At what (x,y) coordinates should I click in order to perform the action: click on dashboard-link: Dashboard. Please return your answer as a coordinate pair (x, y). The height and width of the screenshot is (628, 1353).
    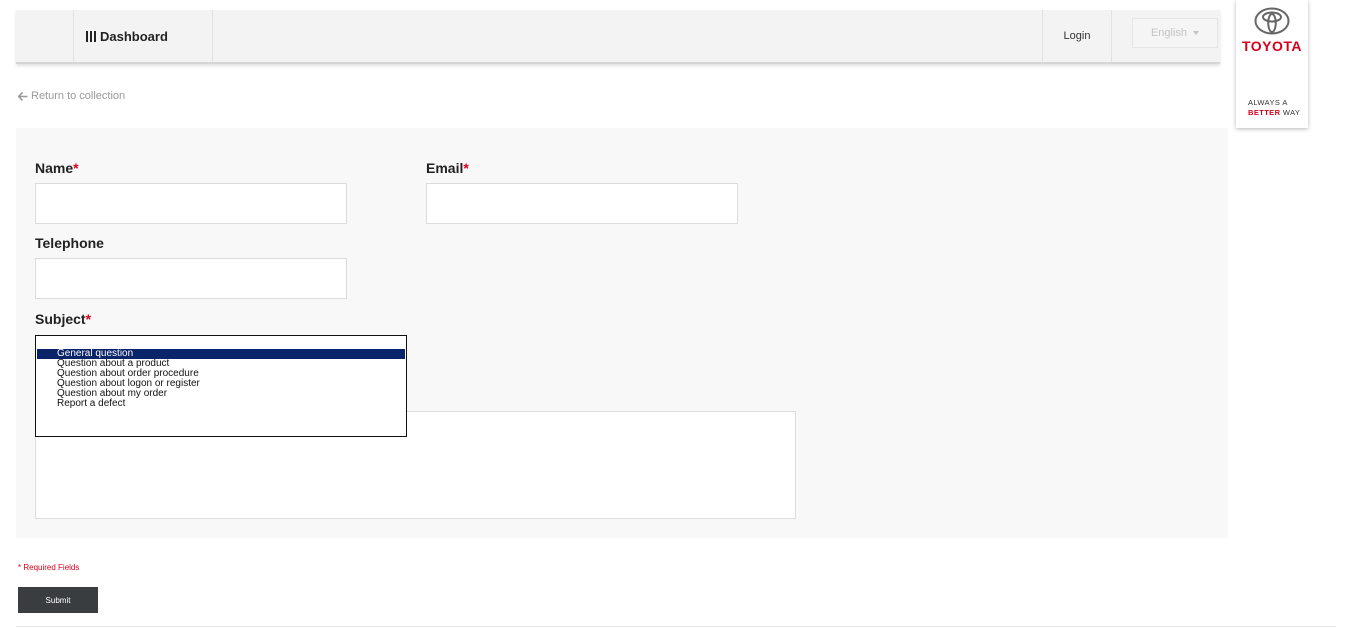
    Looking at the image, I should click on (143, 36).